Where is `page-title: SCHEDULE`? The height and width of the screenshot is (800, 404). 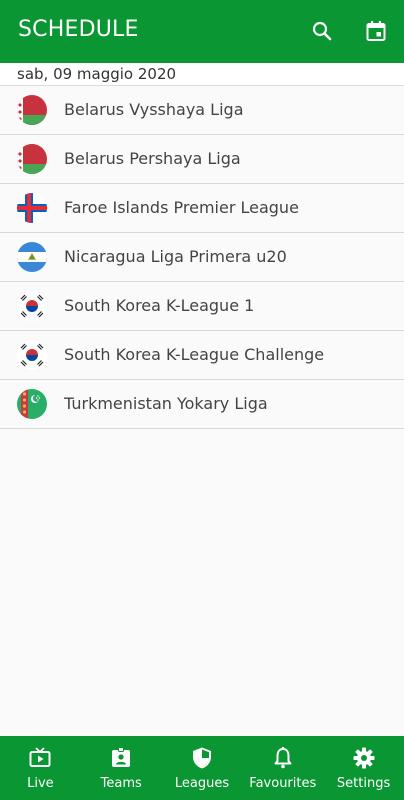
page-title: SCHEDULE is located at coordinates (78, 29).